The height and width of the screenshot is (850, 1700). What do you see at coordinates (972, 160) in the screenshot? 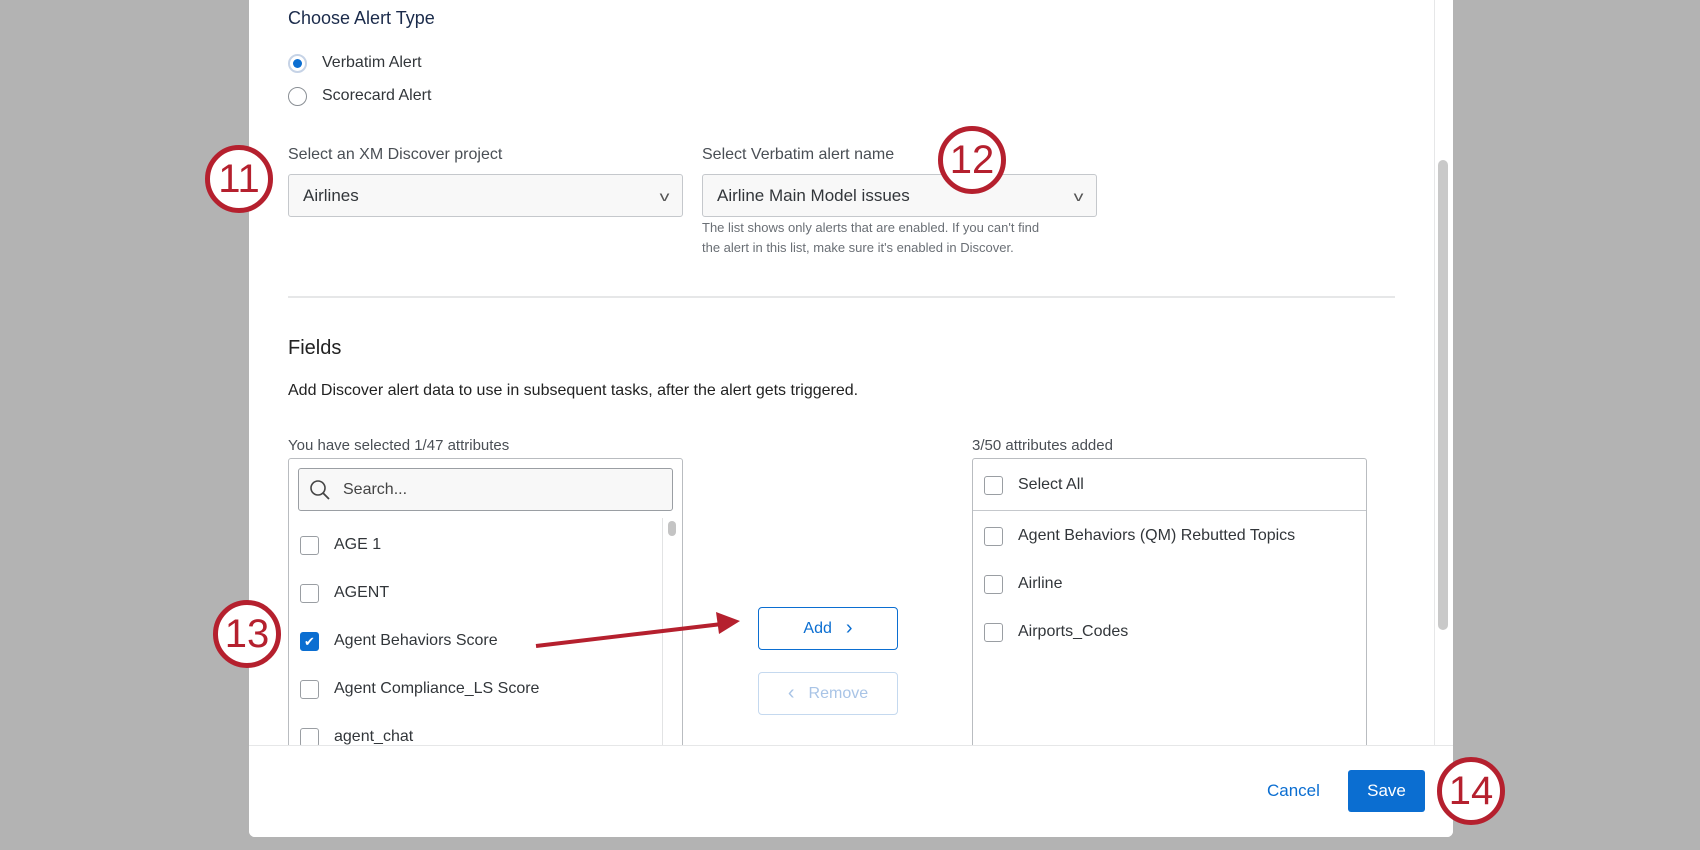
I see `annotation-12: 12` at bounding box center [972, 160].